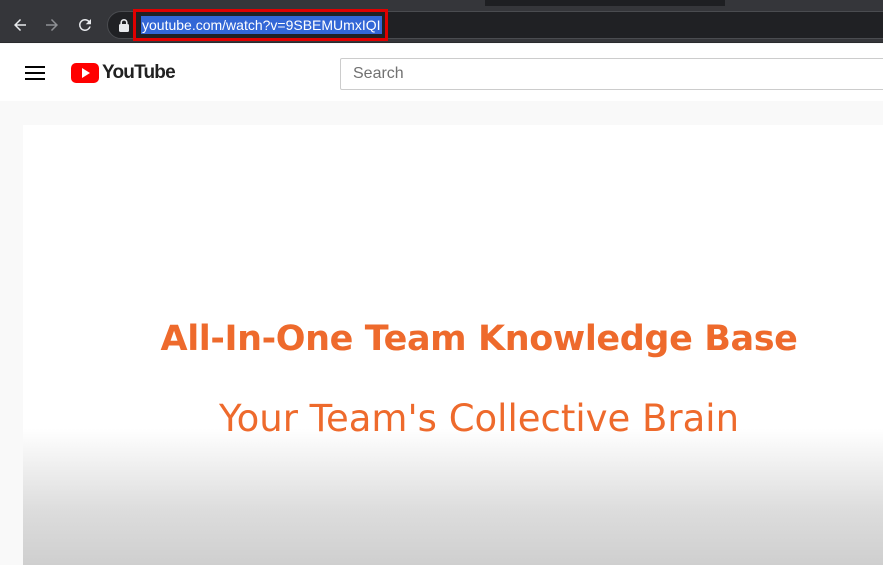 This screenshot has height=565, width=883. Describe the element at coordinates (479, 418) in the screenshot. I see `video-subline: Your Team's Collective Brain` at that location.